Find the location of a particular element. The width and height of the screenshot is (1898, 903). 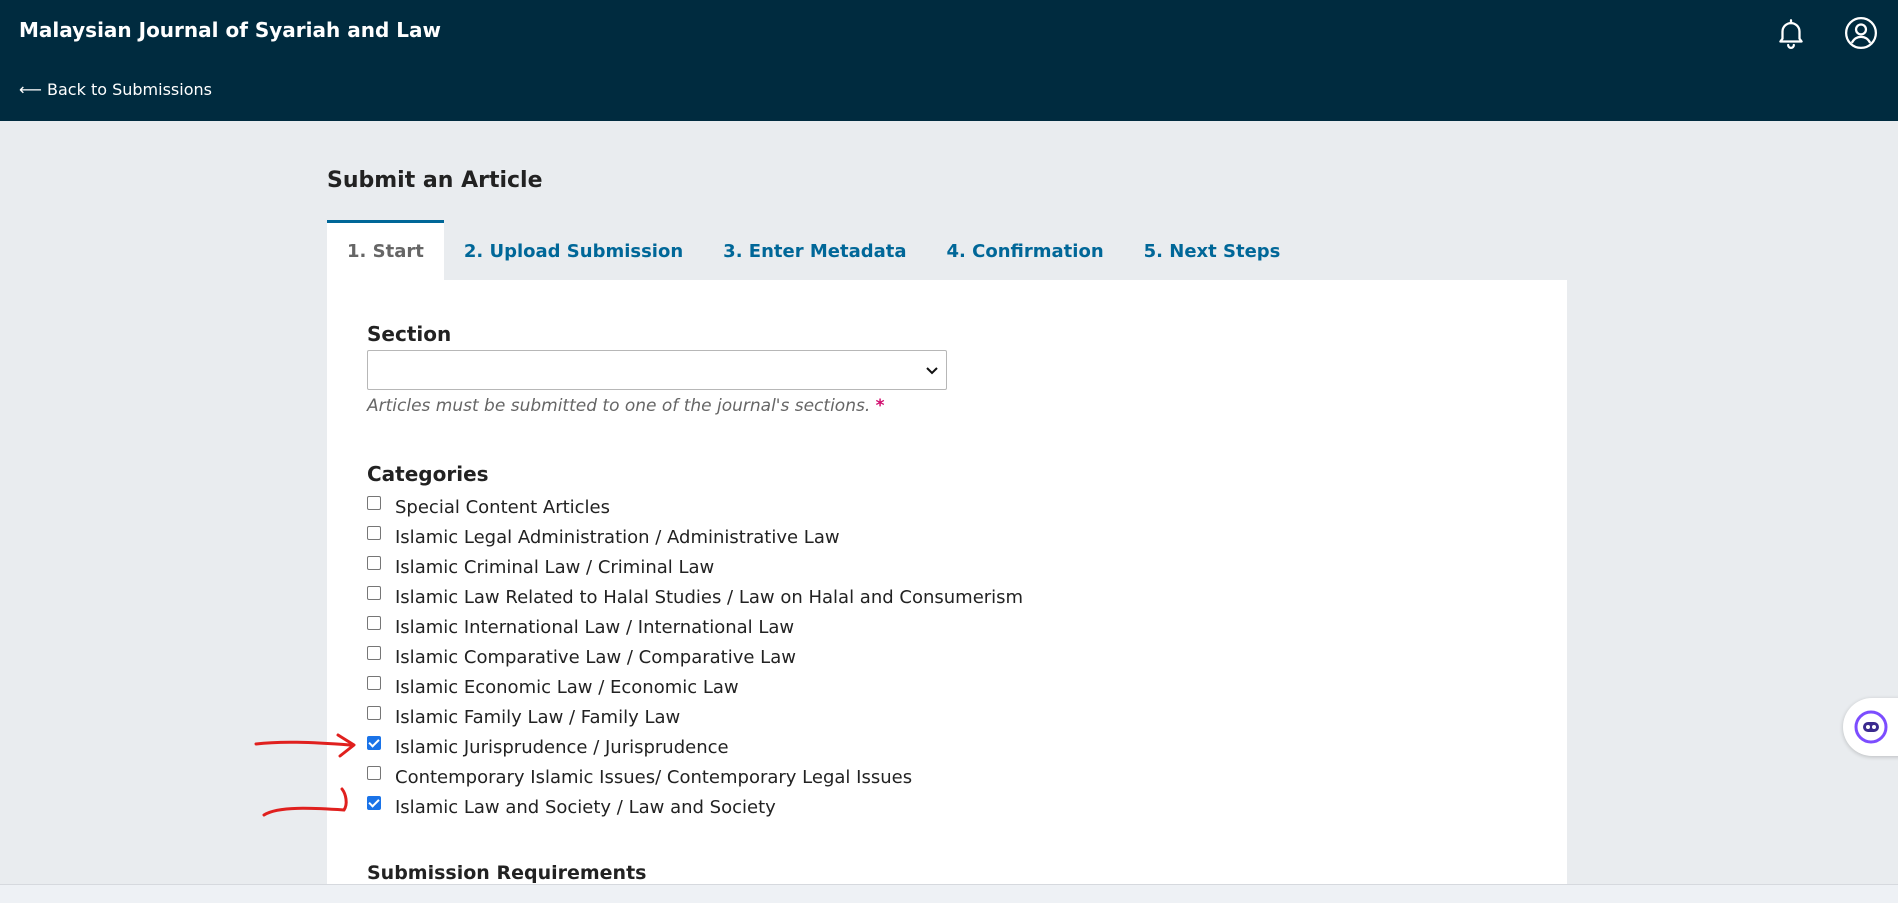

categories-label: Categories is located at coordinates (428, 474).